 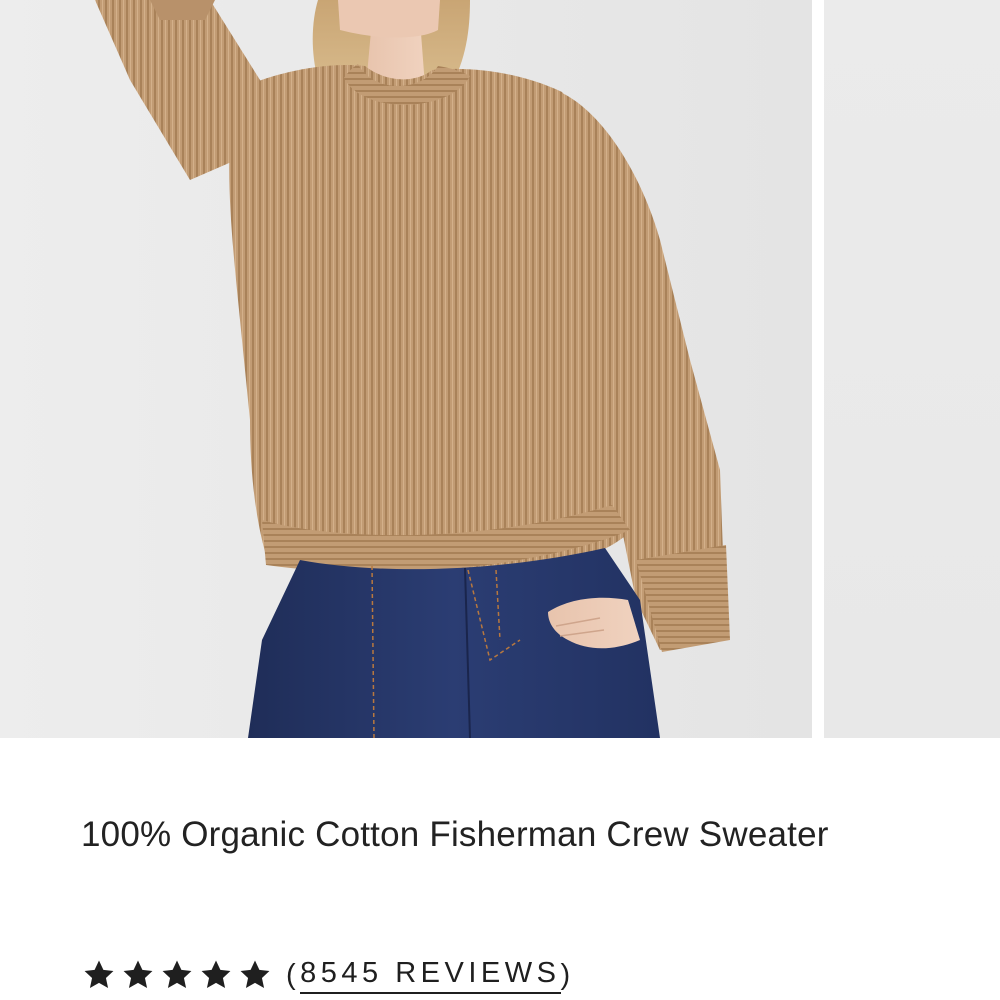 I want to click on star-rating, so click(x=177, y=975).